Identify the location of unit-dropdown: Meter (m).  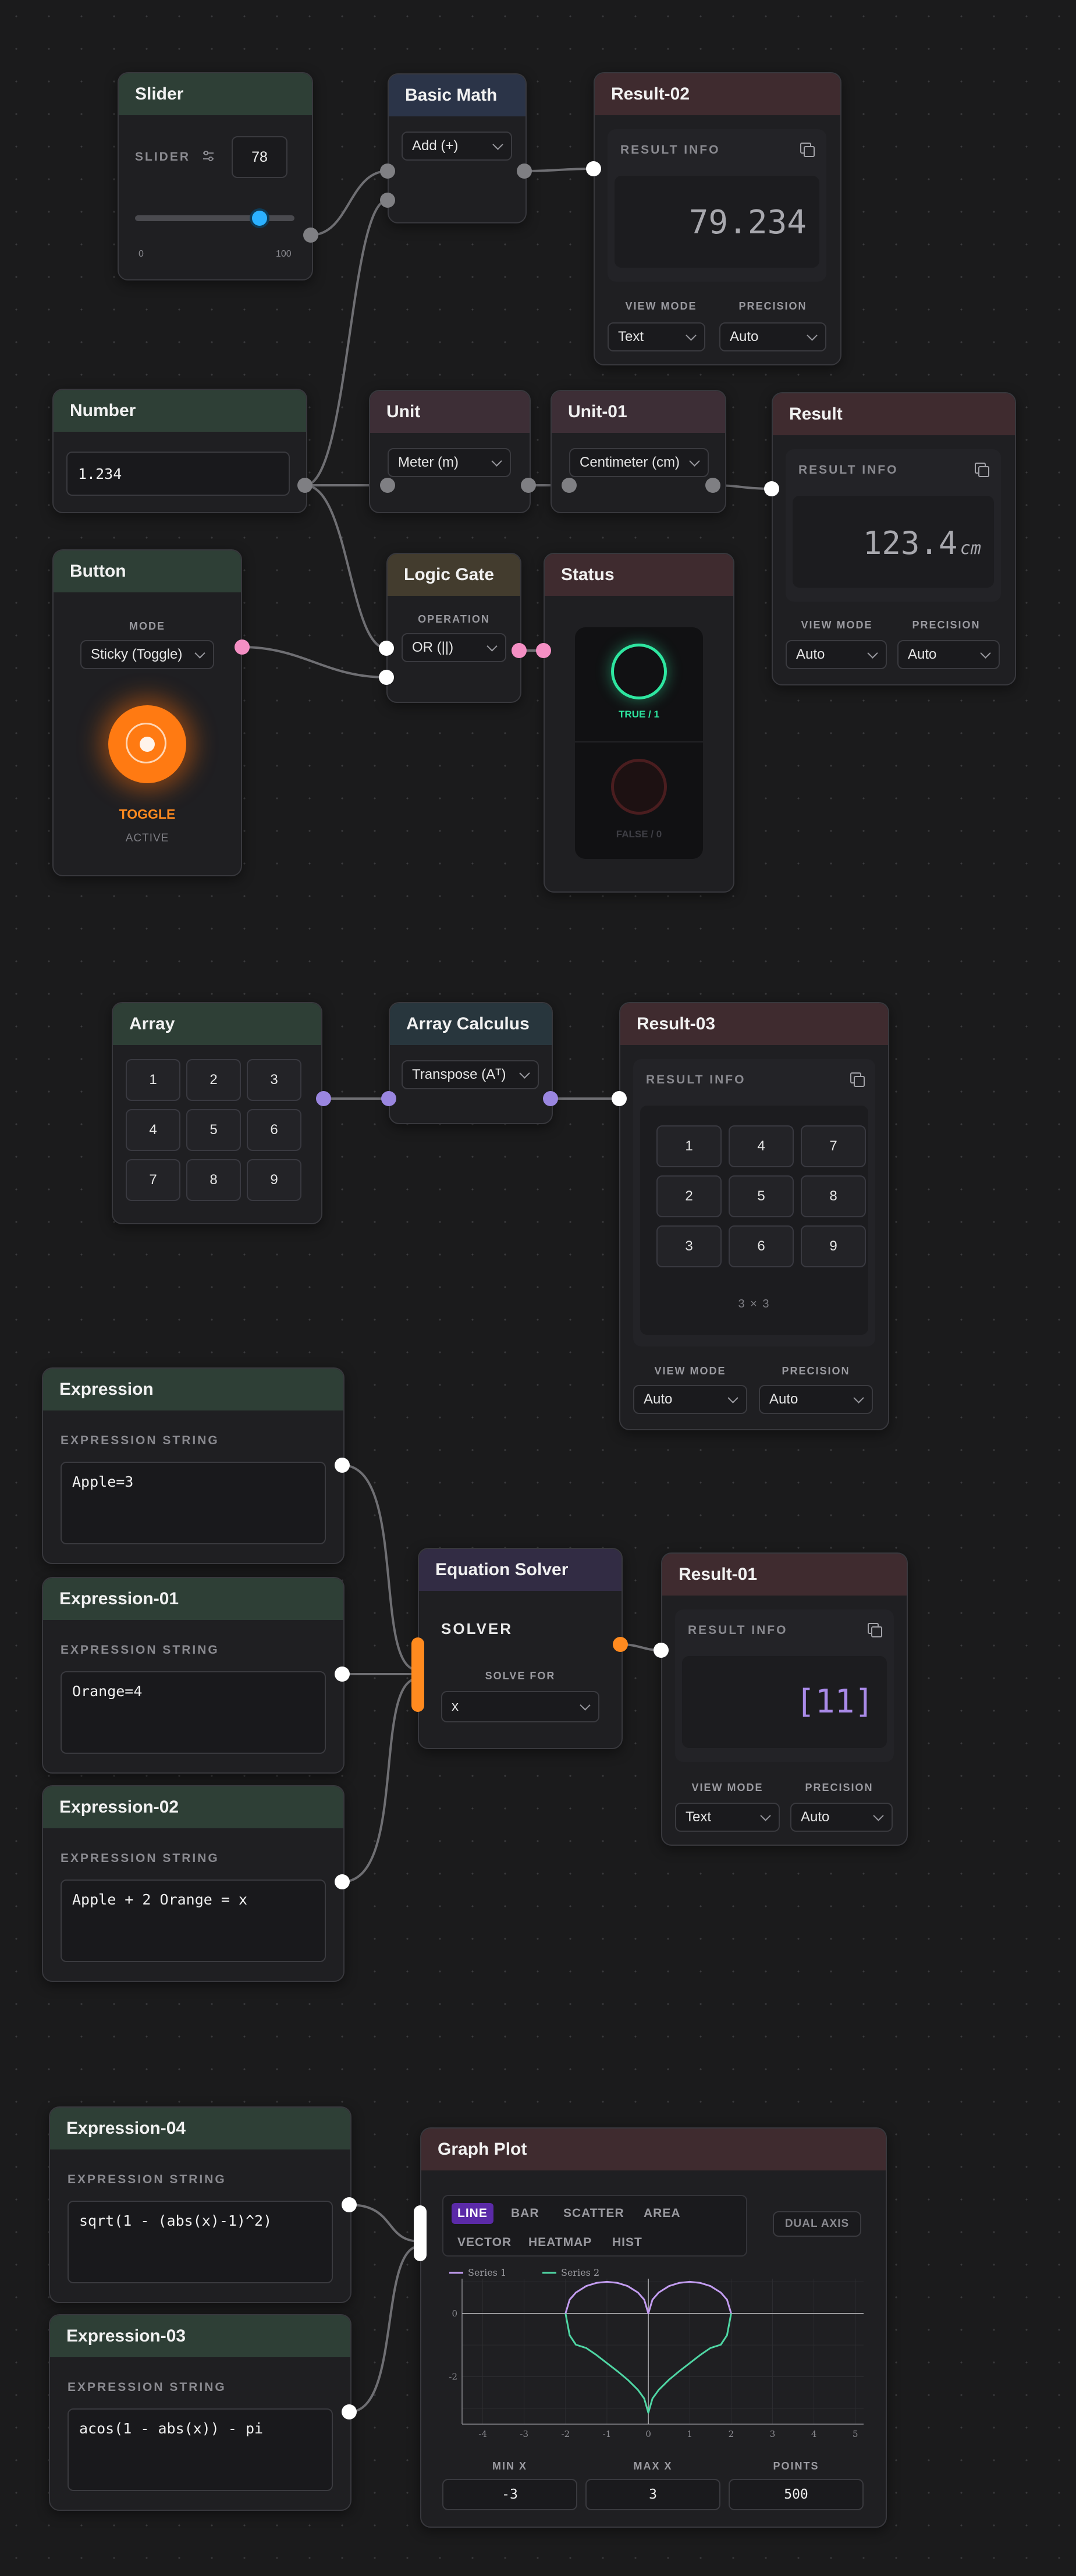
(450, 462).